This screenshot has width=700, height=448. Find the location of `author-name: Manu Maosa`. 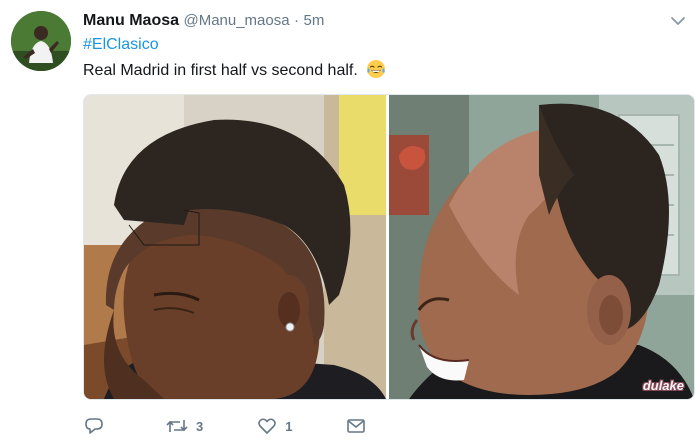

author-name: Manu Maosa is located at coordinates (131, 20).